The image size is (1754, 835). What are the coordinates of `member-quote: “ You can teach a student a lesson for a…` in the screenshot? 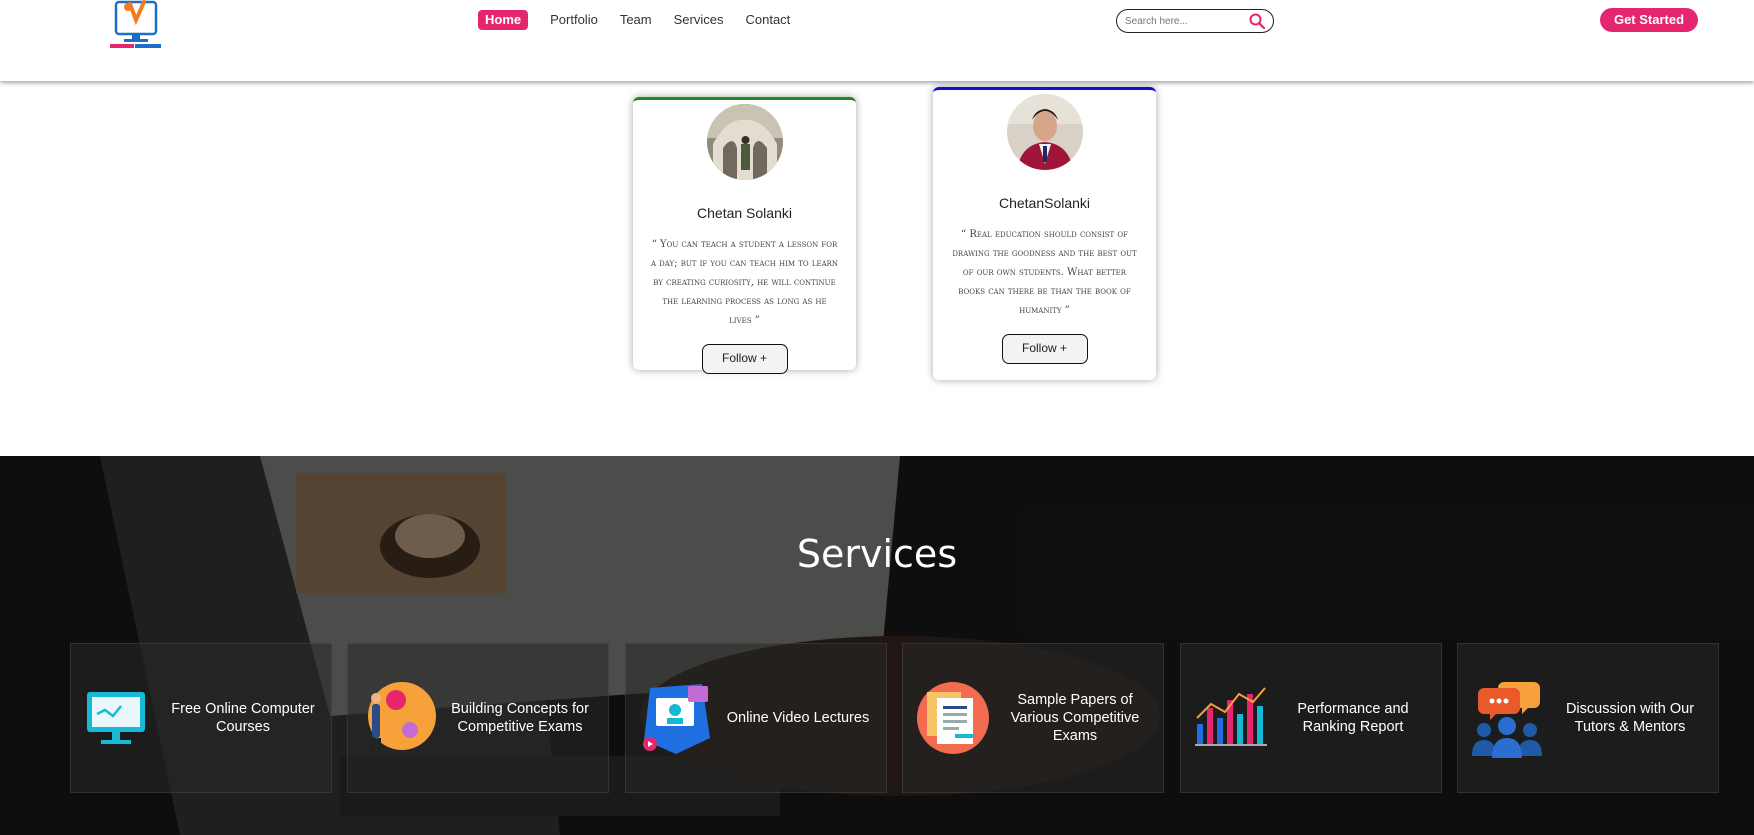 It's located at (744, 282).